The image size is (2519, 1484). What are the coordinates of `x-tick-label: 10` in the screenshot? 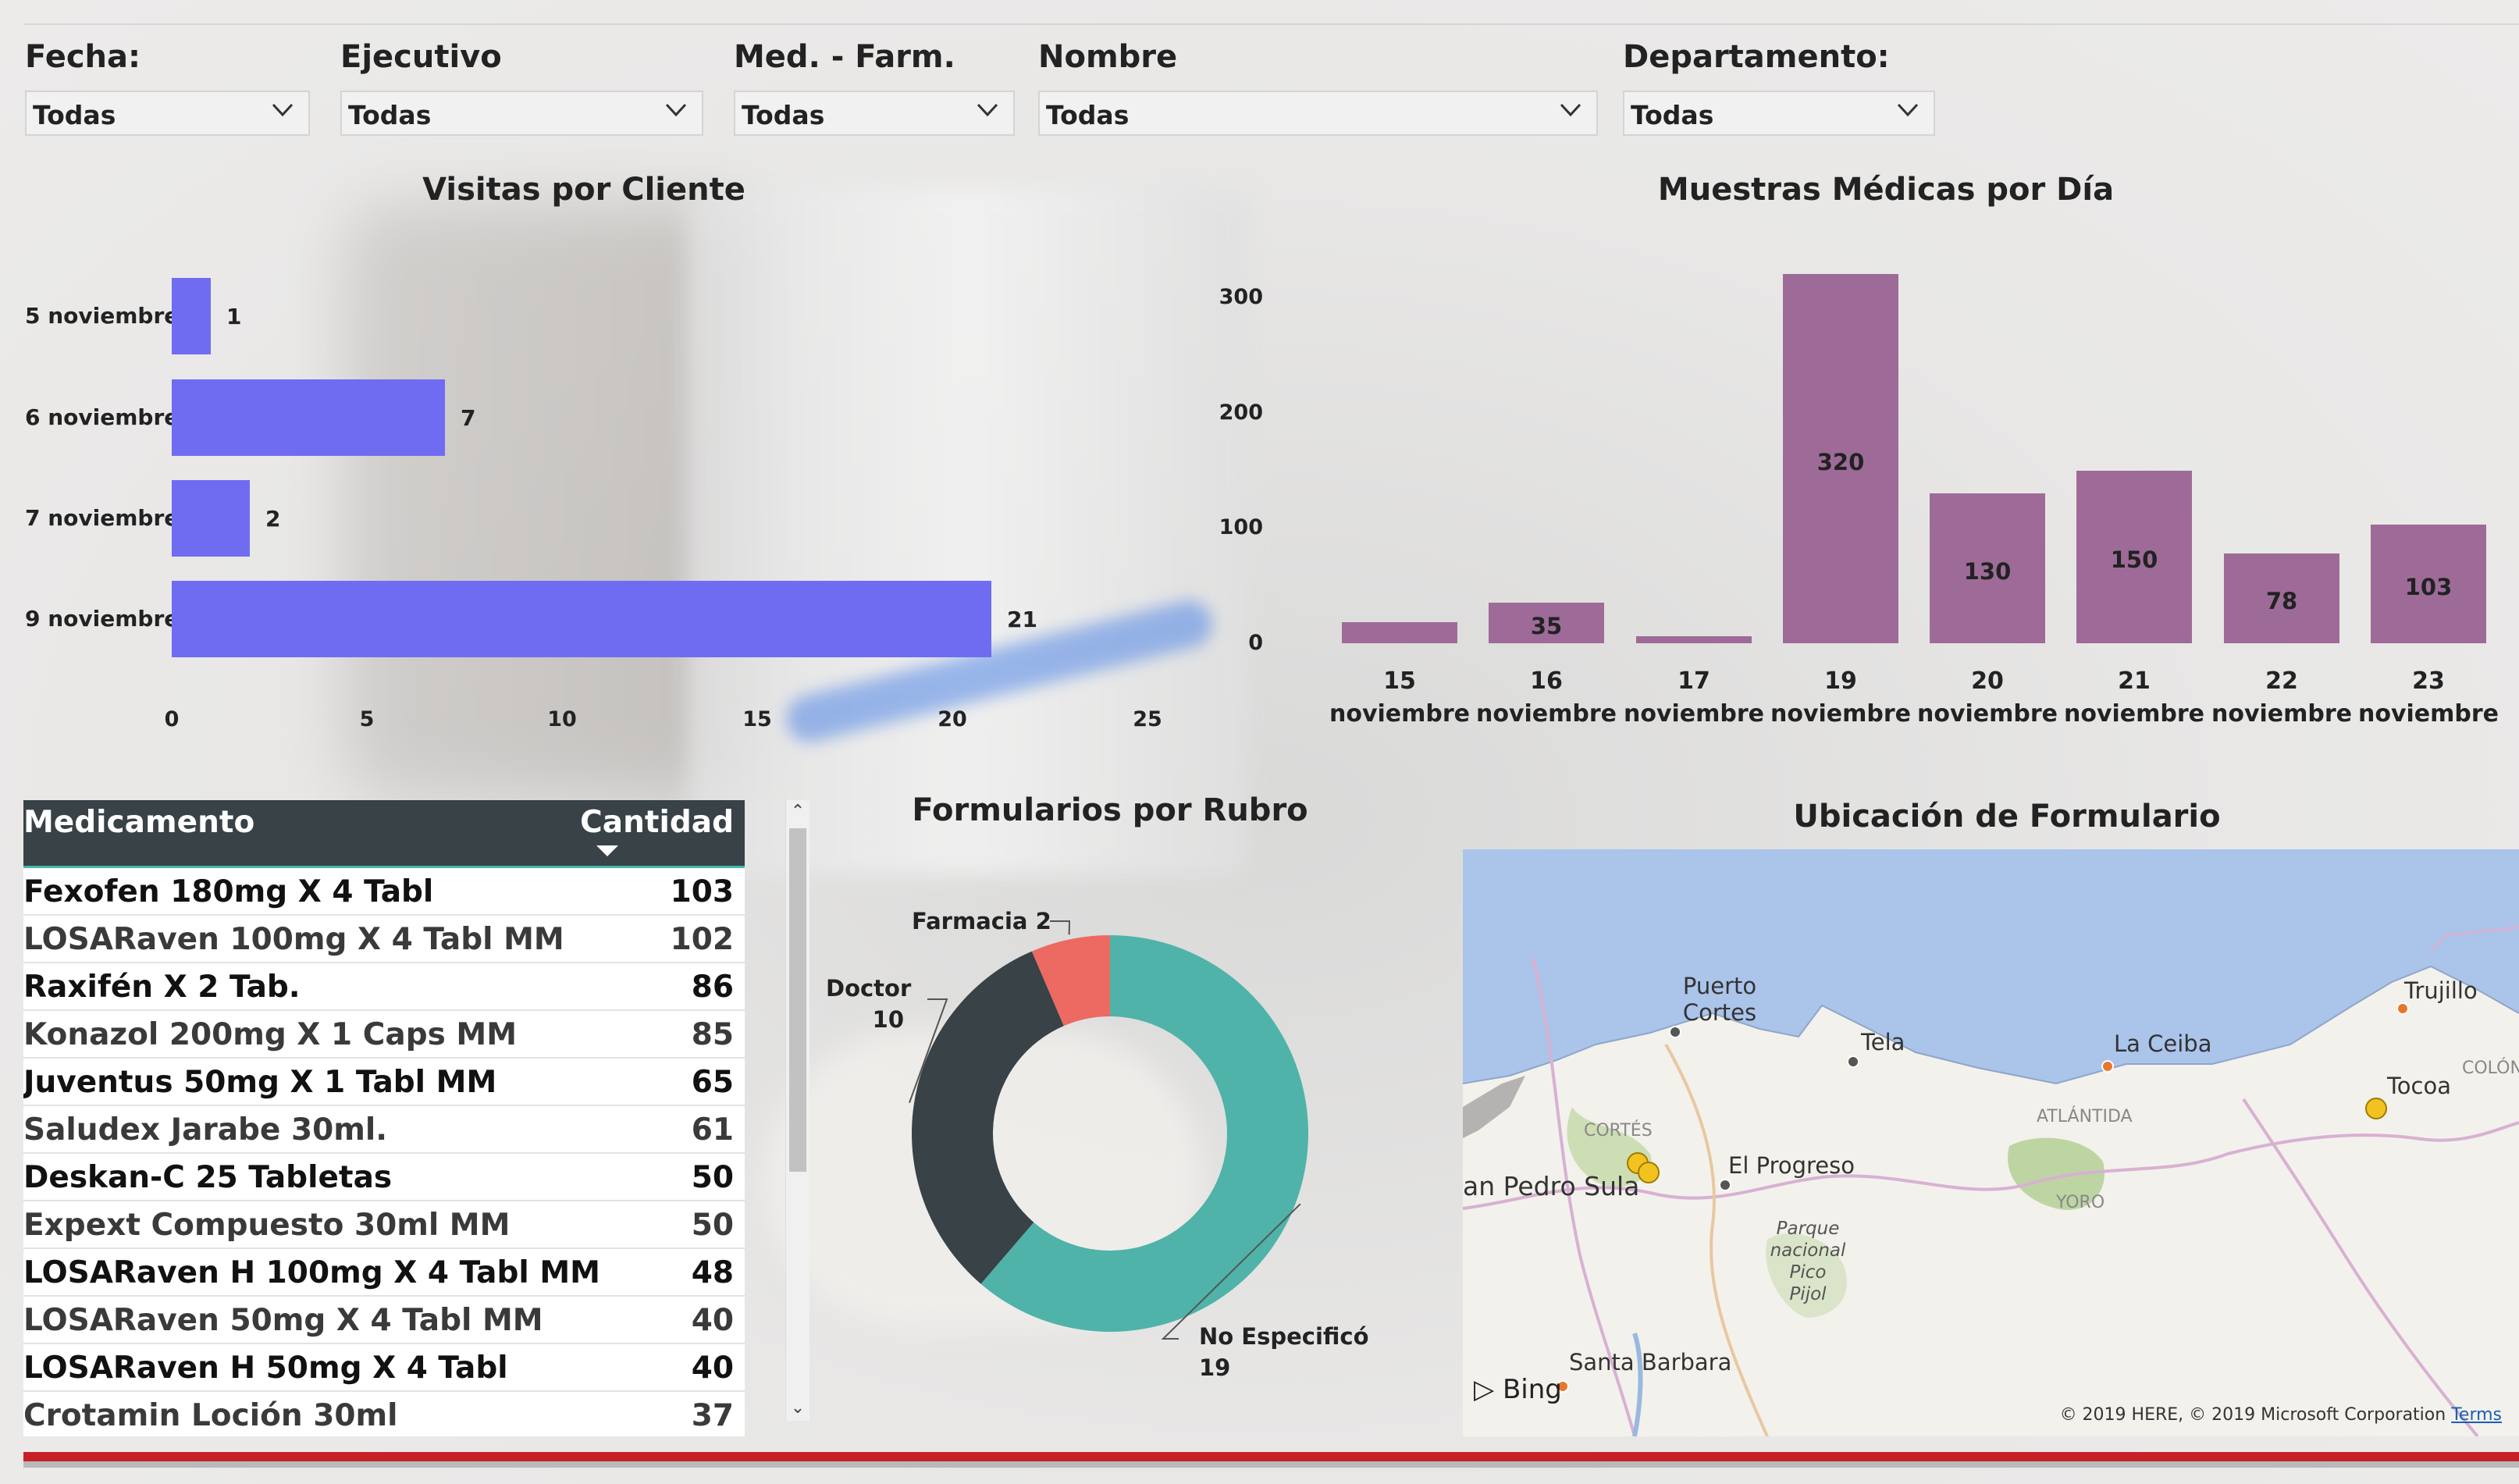 It's located at (562, 719).